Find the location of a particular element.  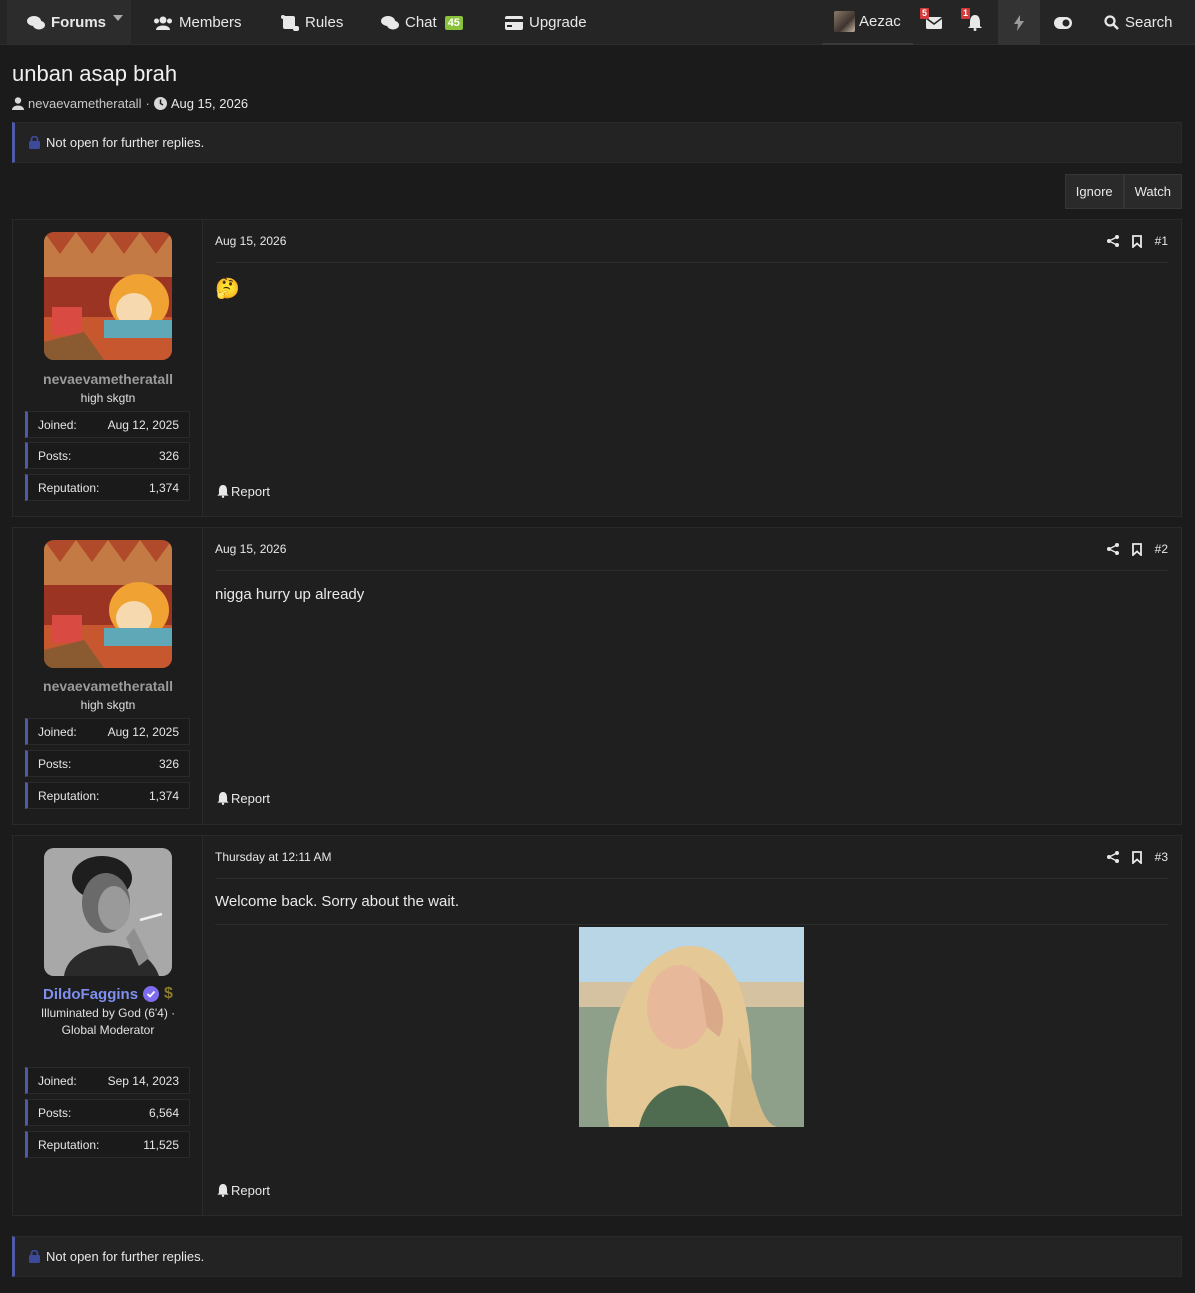

nav-forums: Forums is located at coordinates (69, 22).